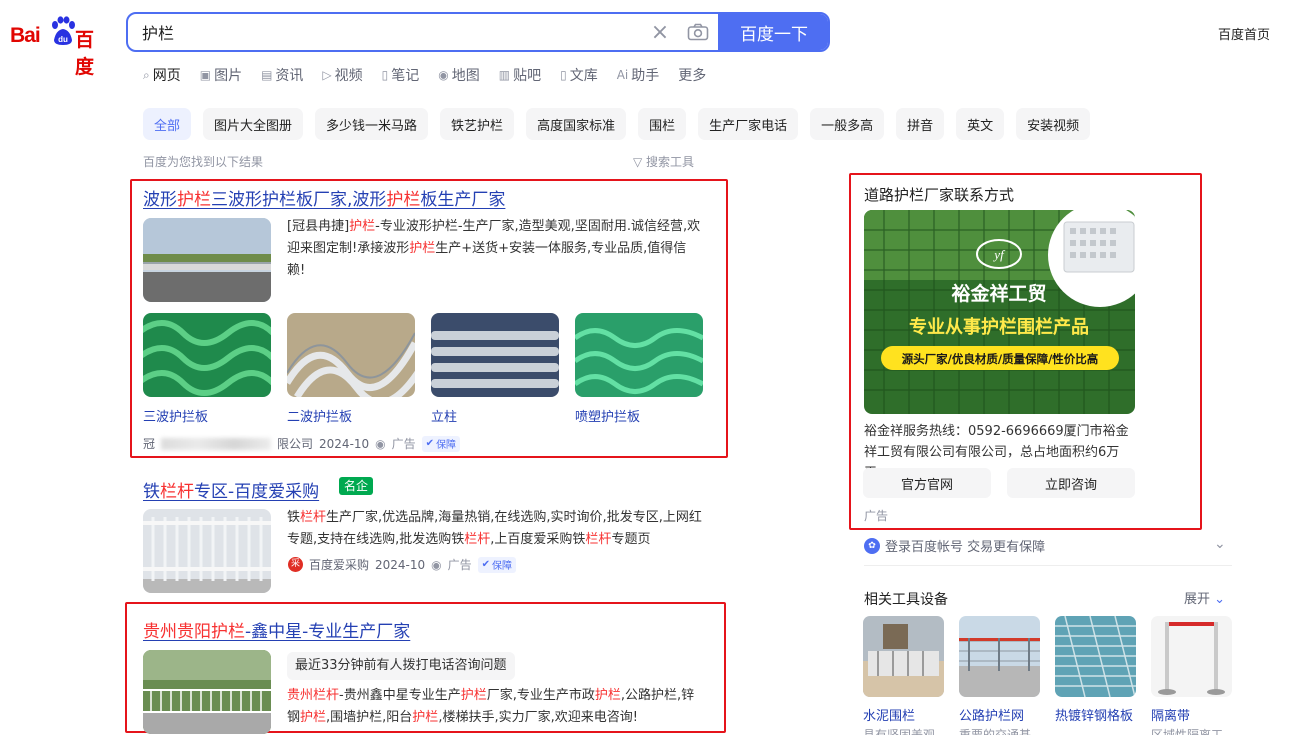  What do you see at coordinates (403, 200) in the screenshot?
I see `title-highlight: 护栏` at bounding box center [403, 200].